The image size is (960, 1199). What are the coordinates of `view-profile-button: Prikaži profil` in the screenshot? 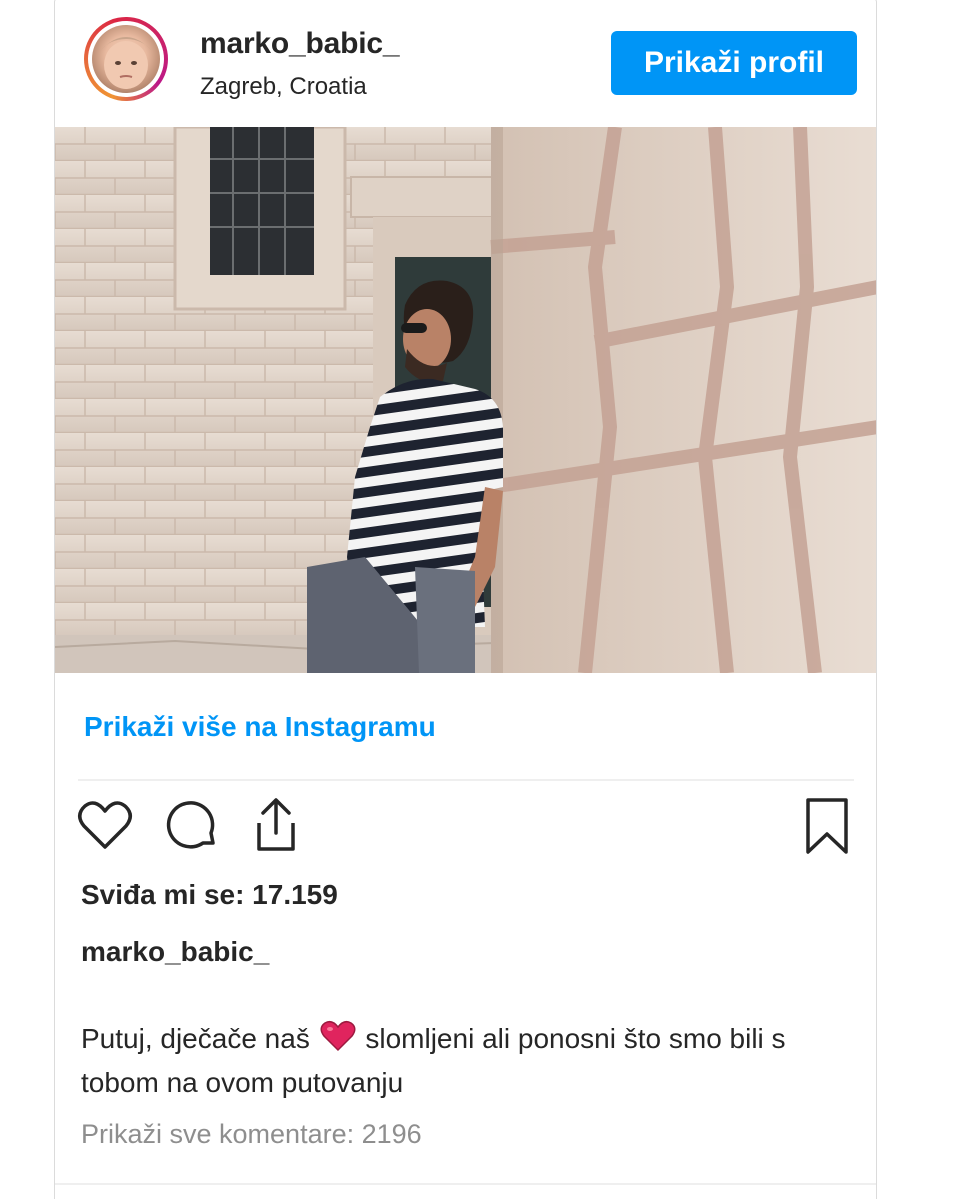 It's located at (734, 63).